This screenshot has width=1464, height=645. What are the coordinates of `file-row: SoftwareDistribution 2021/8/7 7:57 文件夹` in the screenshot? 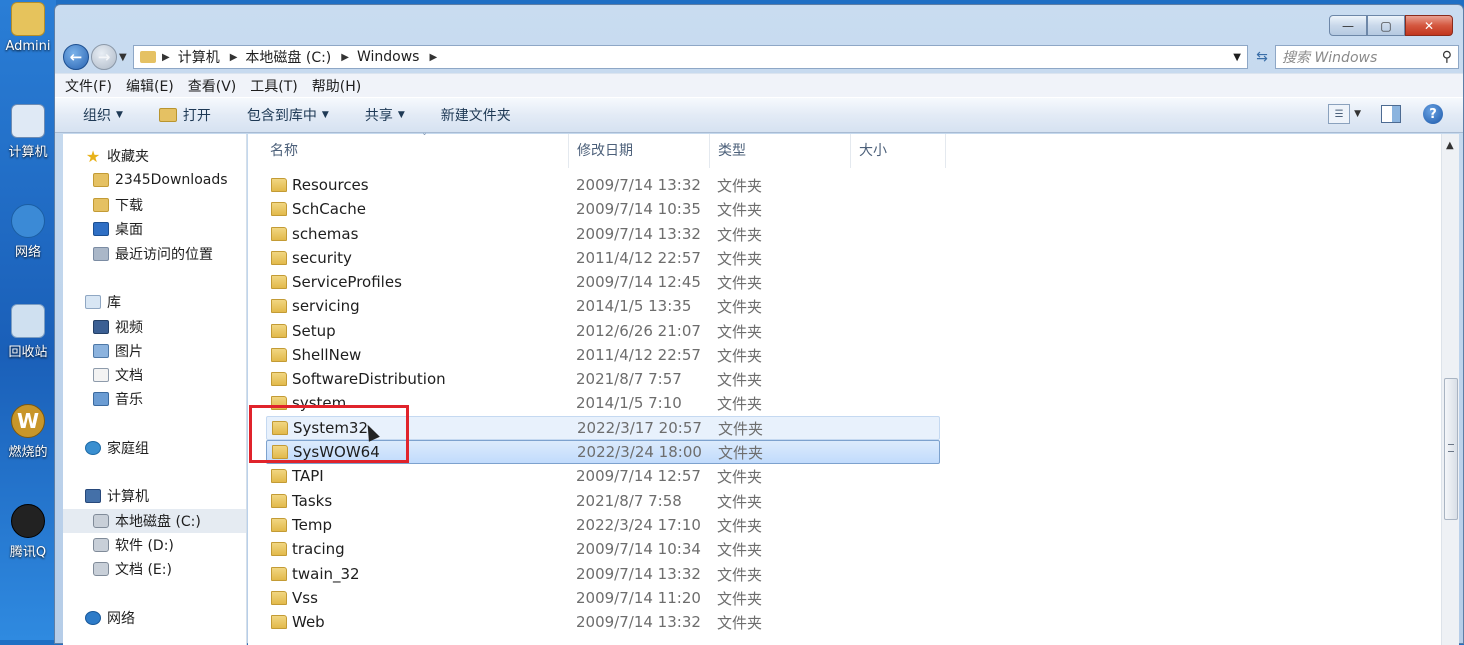 It's located at (603, 379).